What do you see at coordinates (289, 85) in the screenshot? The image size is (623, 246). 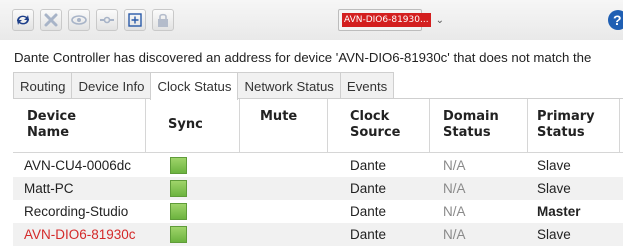 I see `tab-network-status: Network Status` at bounding box center [289, 85].